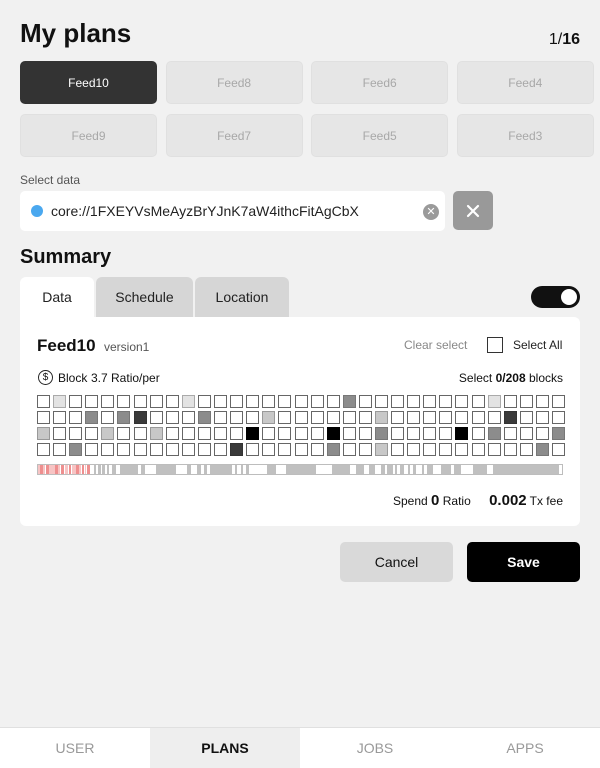 This screenshot has width=600, height=768. Describe the element at coordinates (234, 135) in the screenshot. I see `feed-button: Feed7` at that location.